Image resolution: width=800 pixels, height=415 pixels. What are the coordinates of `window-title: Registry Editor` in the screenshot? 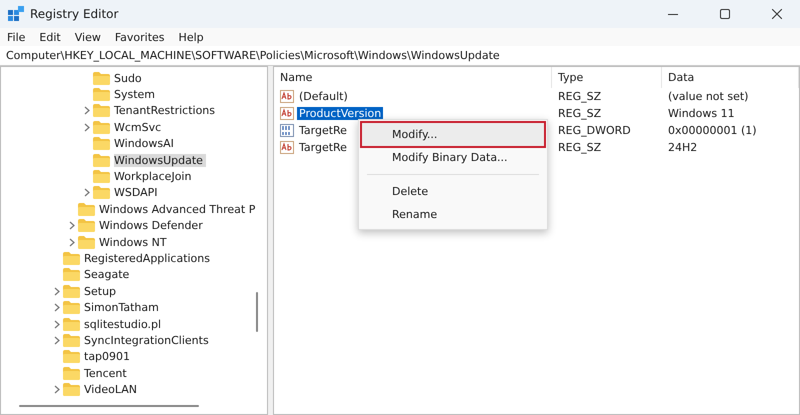 It's located at (75, 14).